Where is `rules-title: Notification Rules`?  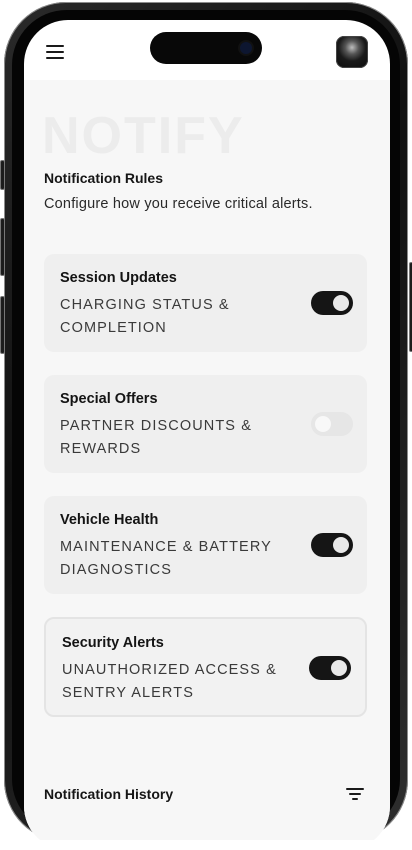 rules-title: Notification Rules is located at coordinates (104, 178).